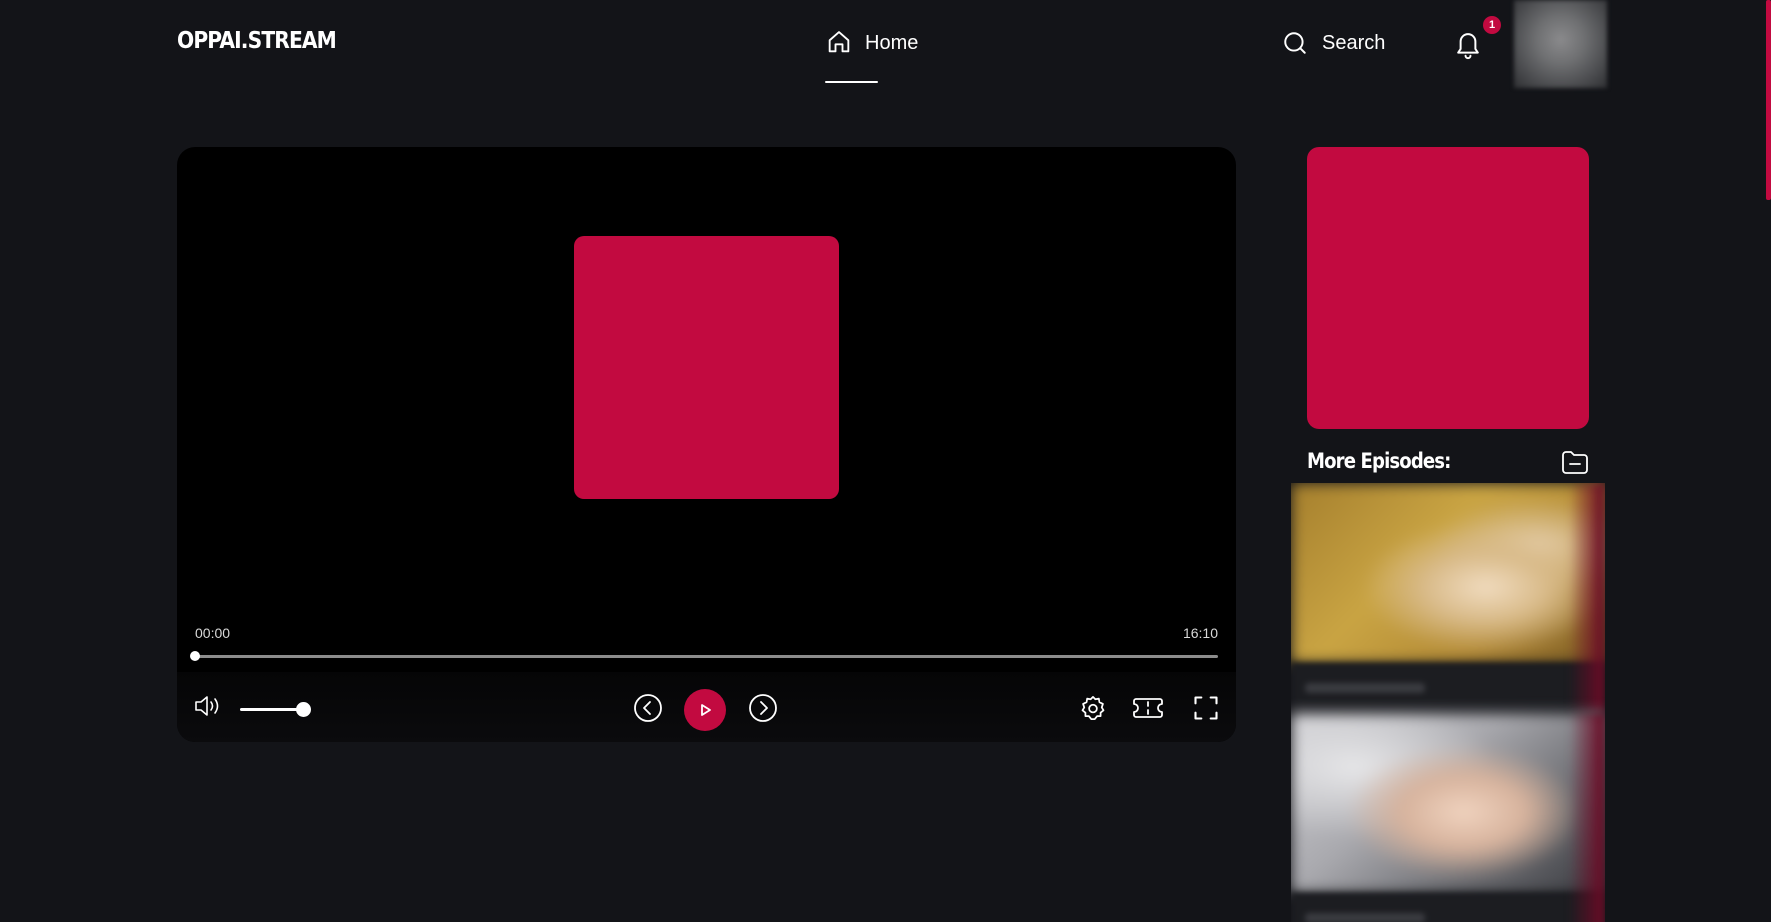 The image size is (1771, 922). Describe the element at coordinates (195, 656) in the screenshot. I see `progress-handle` at that location.